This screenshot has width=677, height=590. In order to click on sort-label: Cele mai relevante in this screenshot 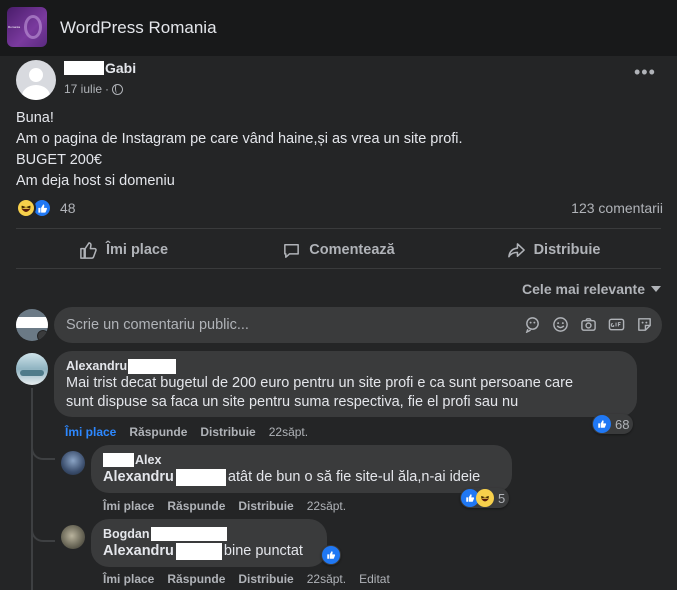, I will do `click(583, 289)`.